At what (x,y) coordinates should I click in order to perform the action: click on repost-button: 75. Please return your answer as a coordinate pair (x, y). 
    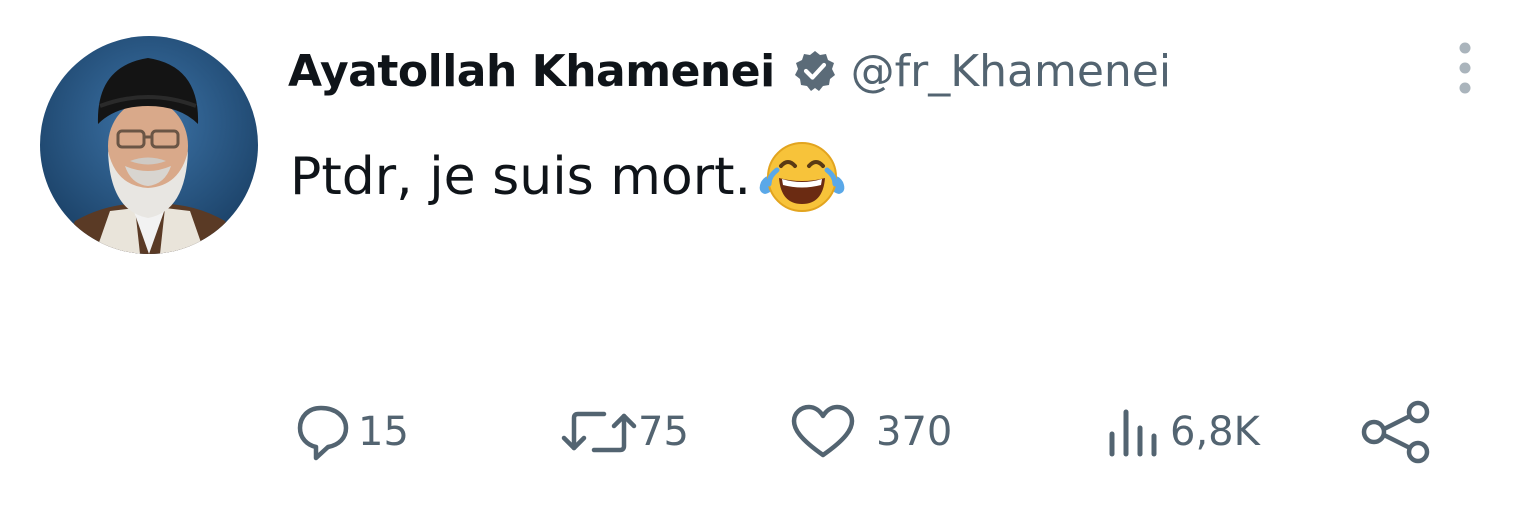
    Looking at the image, I should click on (624, 432).